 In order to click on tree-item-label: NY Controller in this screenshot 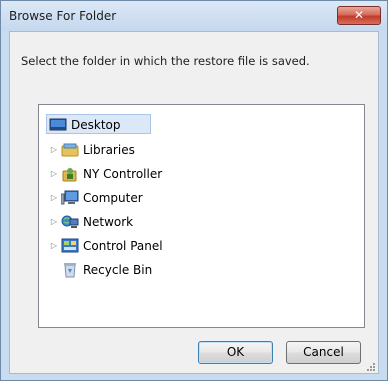, I will do `click(123, 174)`.